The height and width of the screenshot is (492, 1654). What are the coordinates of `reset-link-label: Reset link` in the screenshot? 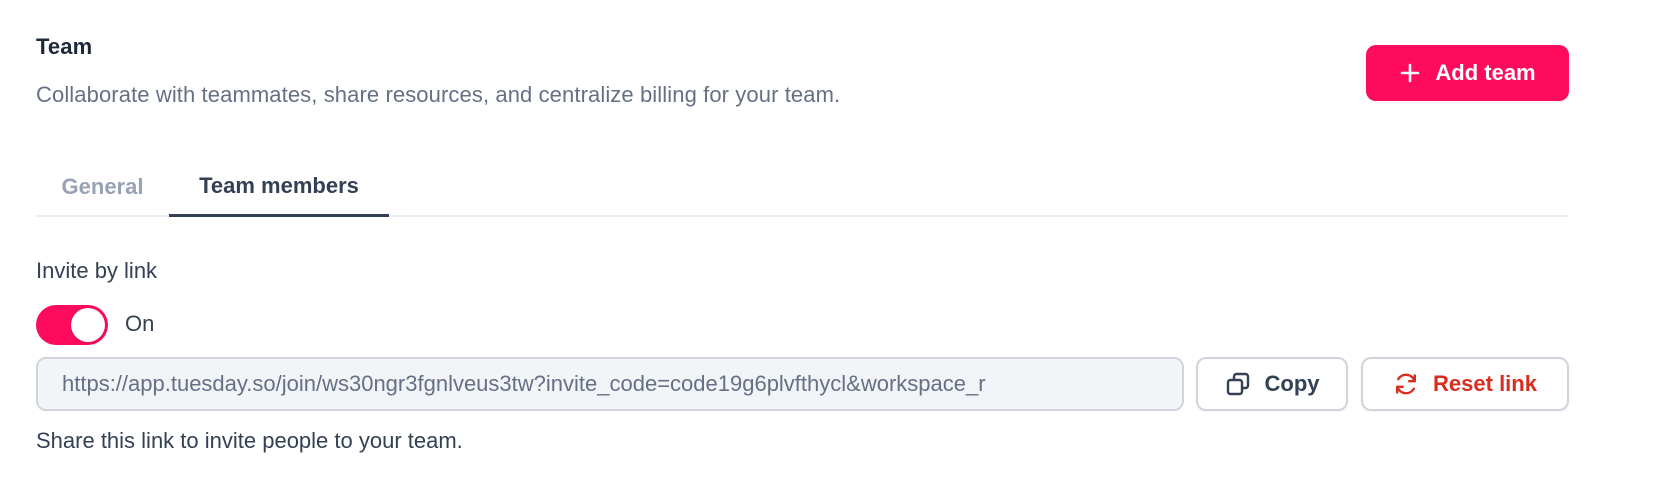 It's located at (1485, 383).